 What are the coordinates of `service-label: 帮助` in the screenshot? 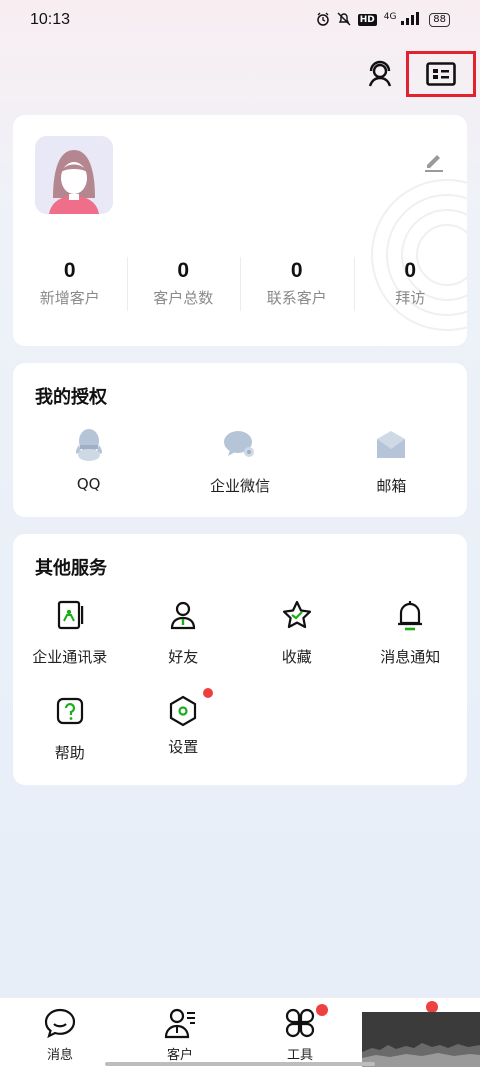 It's located at (69, 753).